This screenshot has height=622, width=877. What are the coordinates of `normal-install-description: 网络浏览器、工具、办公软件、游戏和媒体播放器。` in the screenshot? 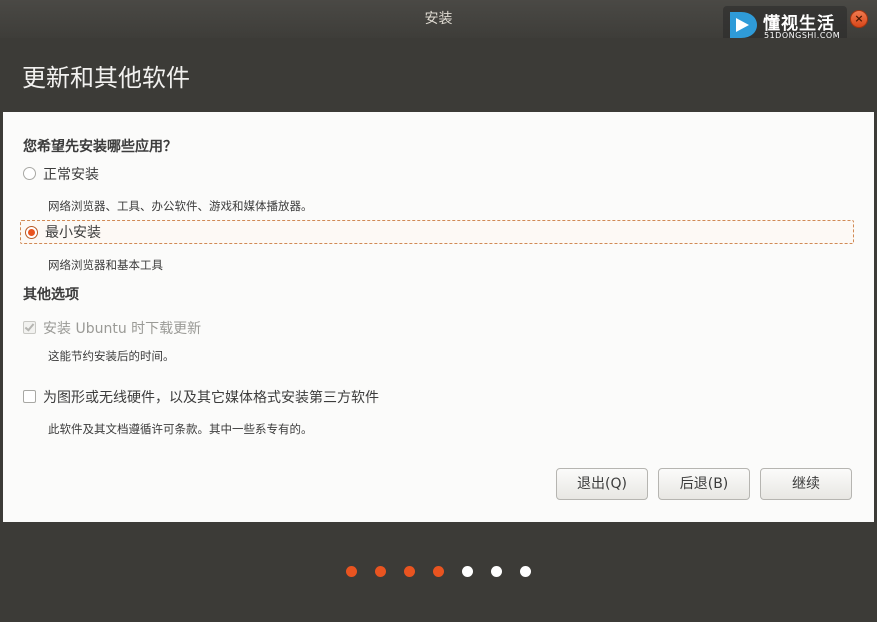 It's located at (180, 206).